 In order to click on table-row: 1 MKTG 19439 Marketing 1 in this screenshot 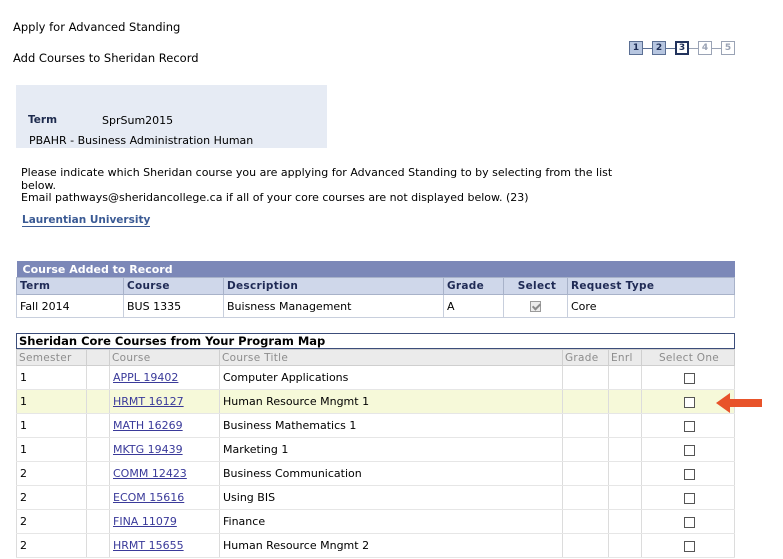, I will do `click(375, 449)`.